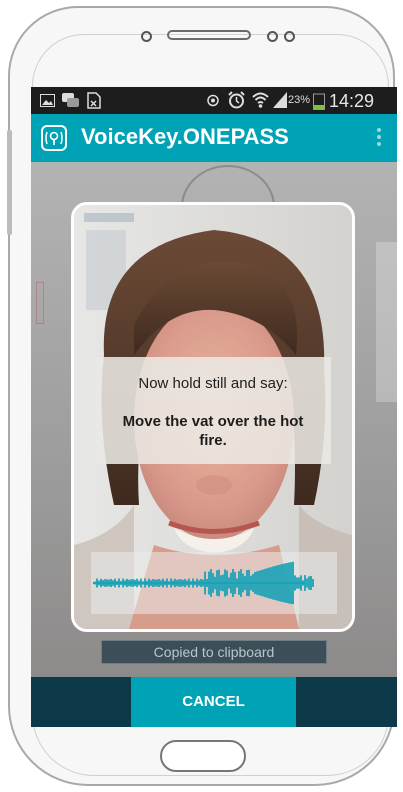 This screenshot has width=403, height=792. I want to click on audio-waveform-panel, so click(214, 583).